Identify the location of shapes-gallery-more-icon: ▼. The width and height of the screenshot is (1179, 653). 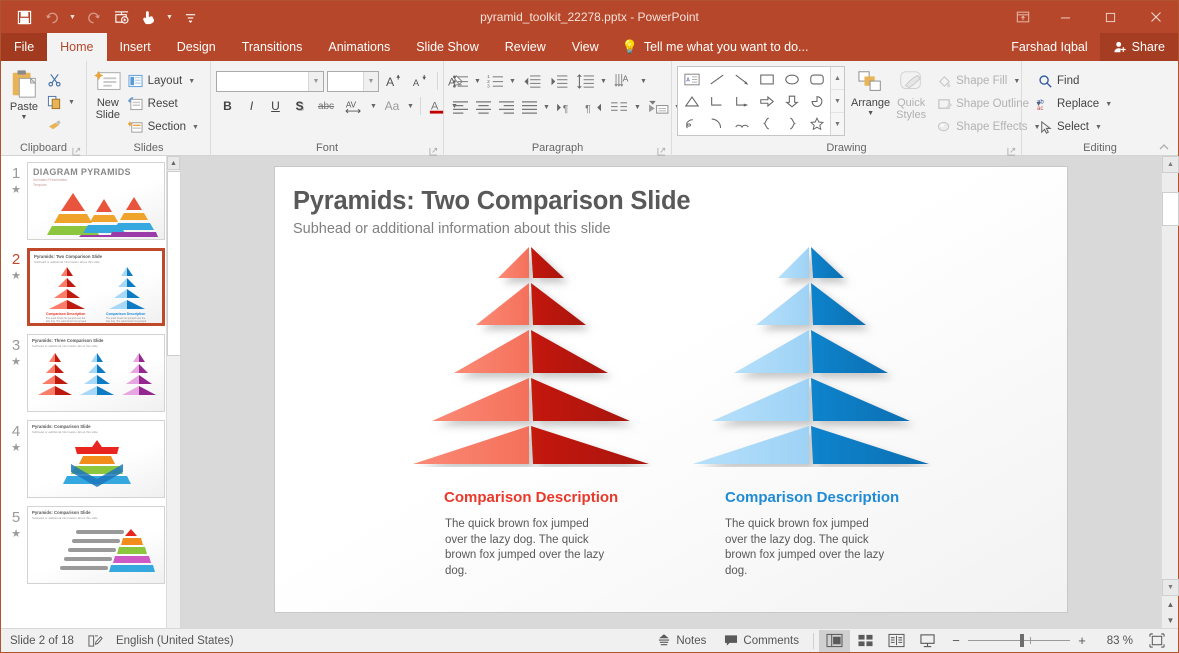
(837, 124).